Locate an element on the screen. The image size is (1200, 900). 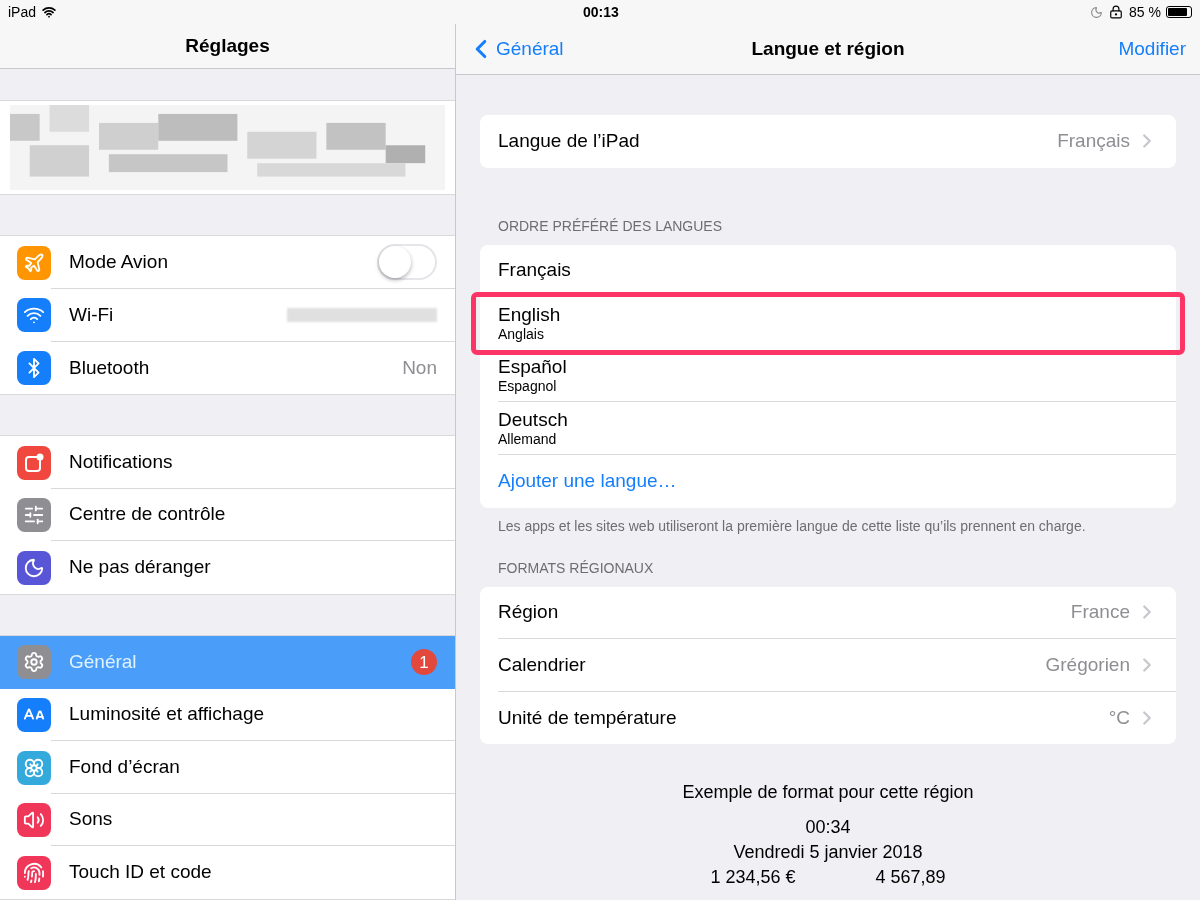
row-label: Sons is located at coordinates (91, 819).